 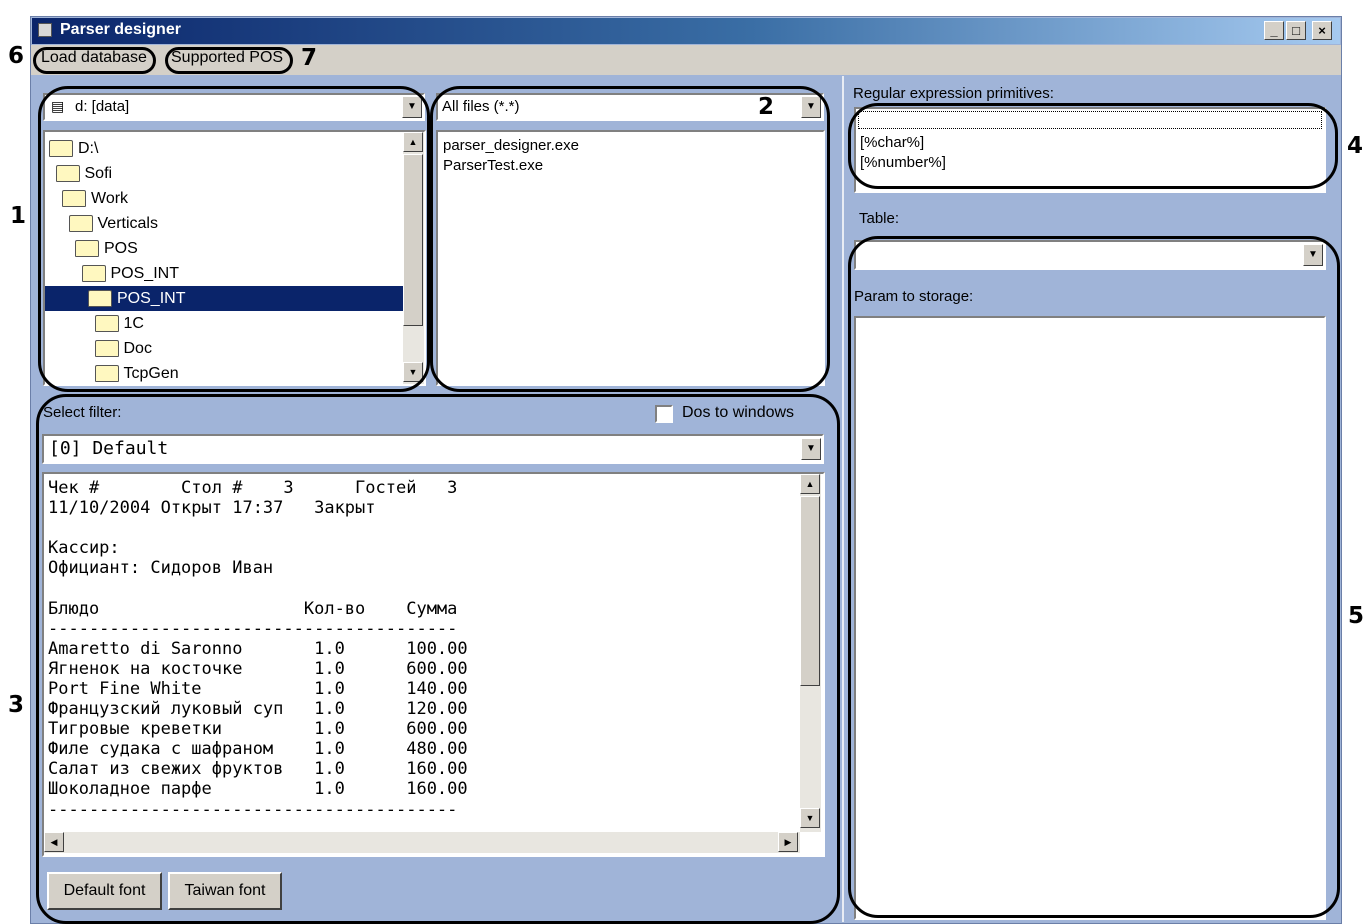 I want to click on callout-5: 5, so click(x=1356, y=616).